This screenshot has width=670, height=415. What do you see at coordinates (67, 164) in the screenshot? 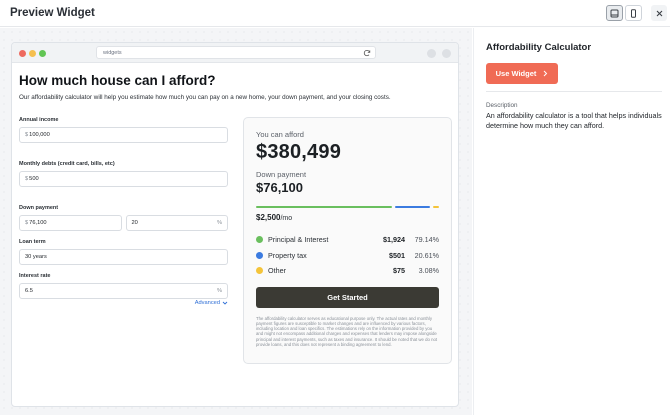
I see `monthly-debts-label: Monthly debts (credit card, bills, etc)` at bounding box center [67, 164].